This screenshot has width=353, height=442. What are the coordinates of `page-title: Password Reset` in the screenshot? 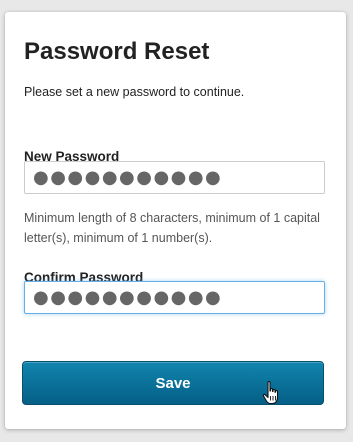 It's located at (117, 51).